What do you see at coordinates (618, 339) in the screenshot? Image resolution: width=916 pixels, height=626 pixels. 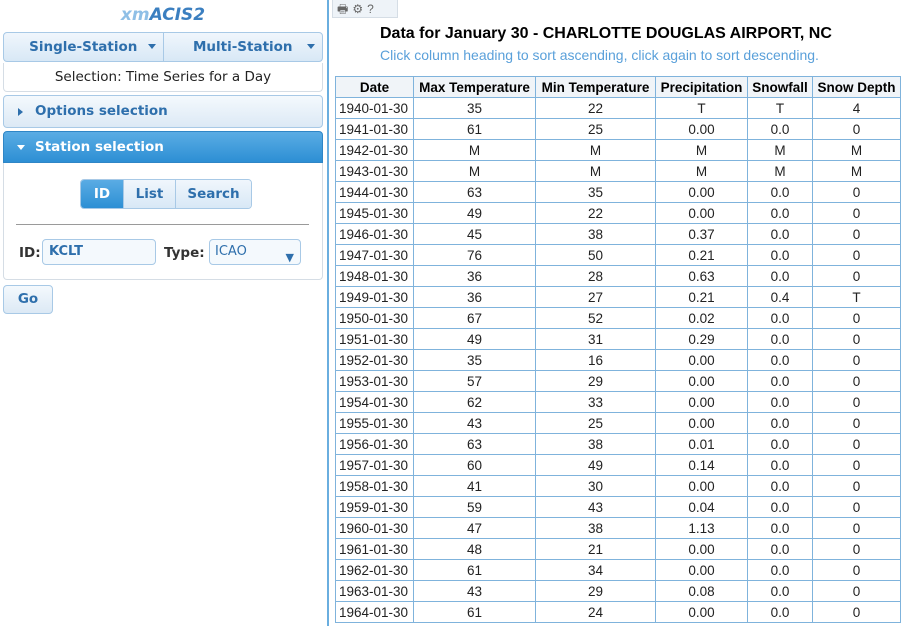 I see `table-row: 1951-01-30 49 31 0.29 0.0 0` at bounding box center [618, 339].